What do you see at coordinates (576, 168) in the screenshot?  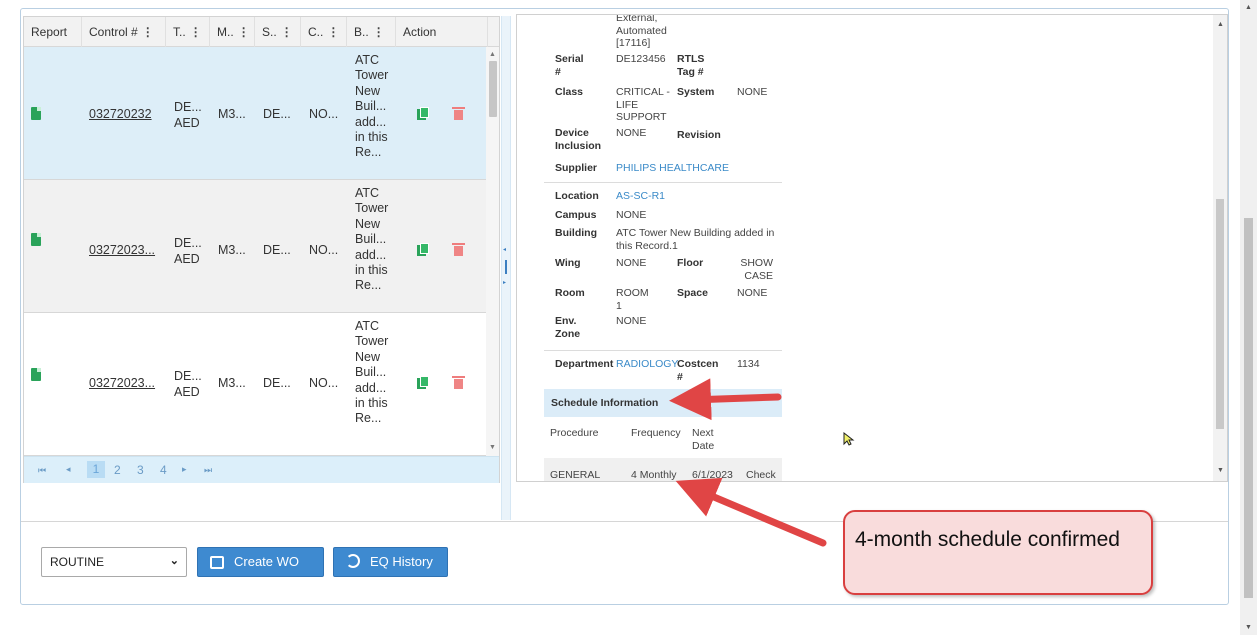 I see `supplier-label: Supplier` at bounding box center [576, 168].